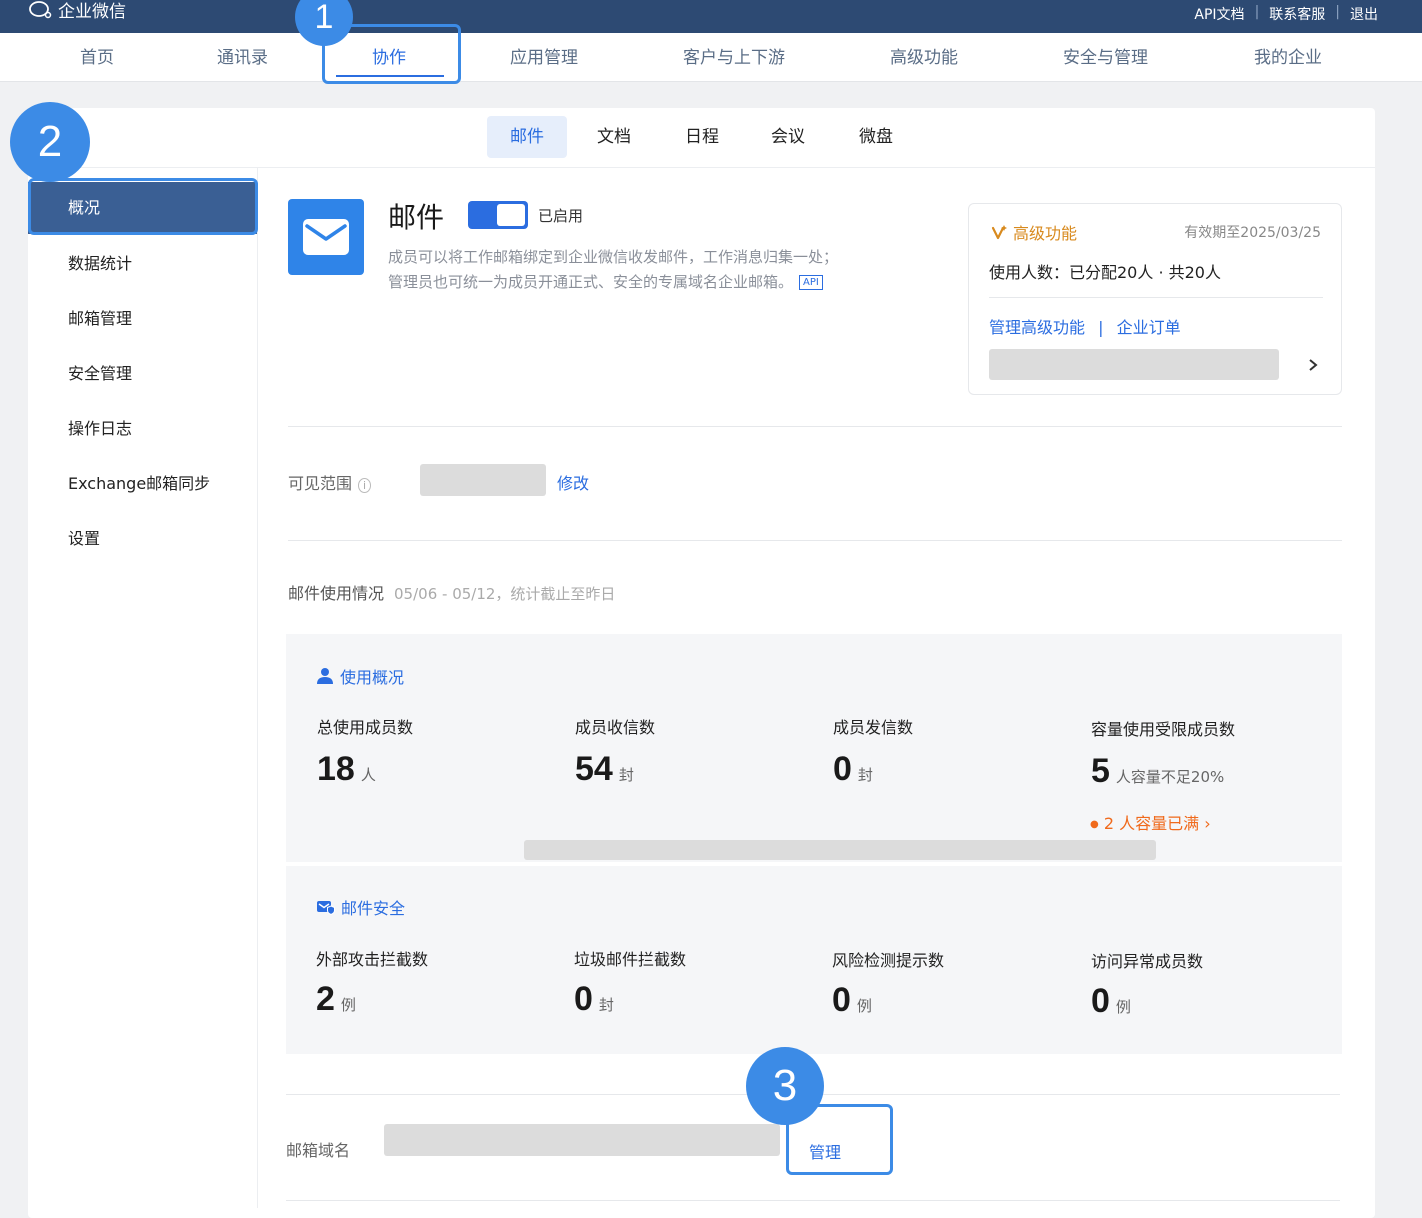 The width and height of the screenshot is (1422, 1218). Describe the element at coordinates (615, 727) in the screenshot. I see `stat-label: 成员收信数` at that location.